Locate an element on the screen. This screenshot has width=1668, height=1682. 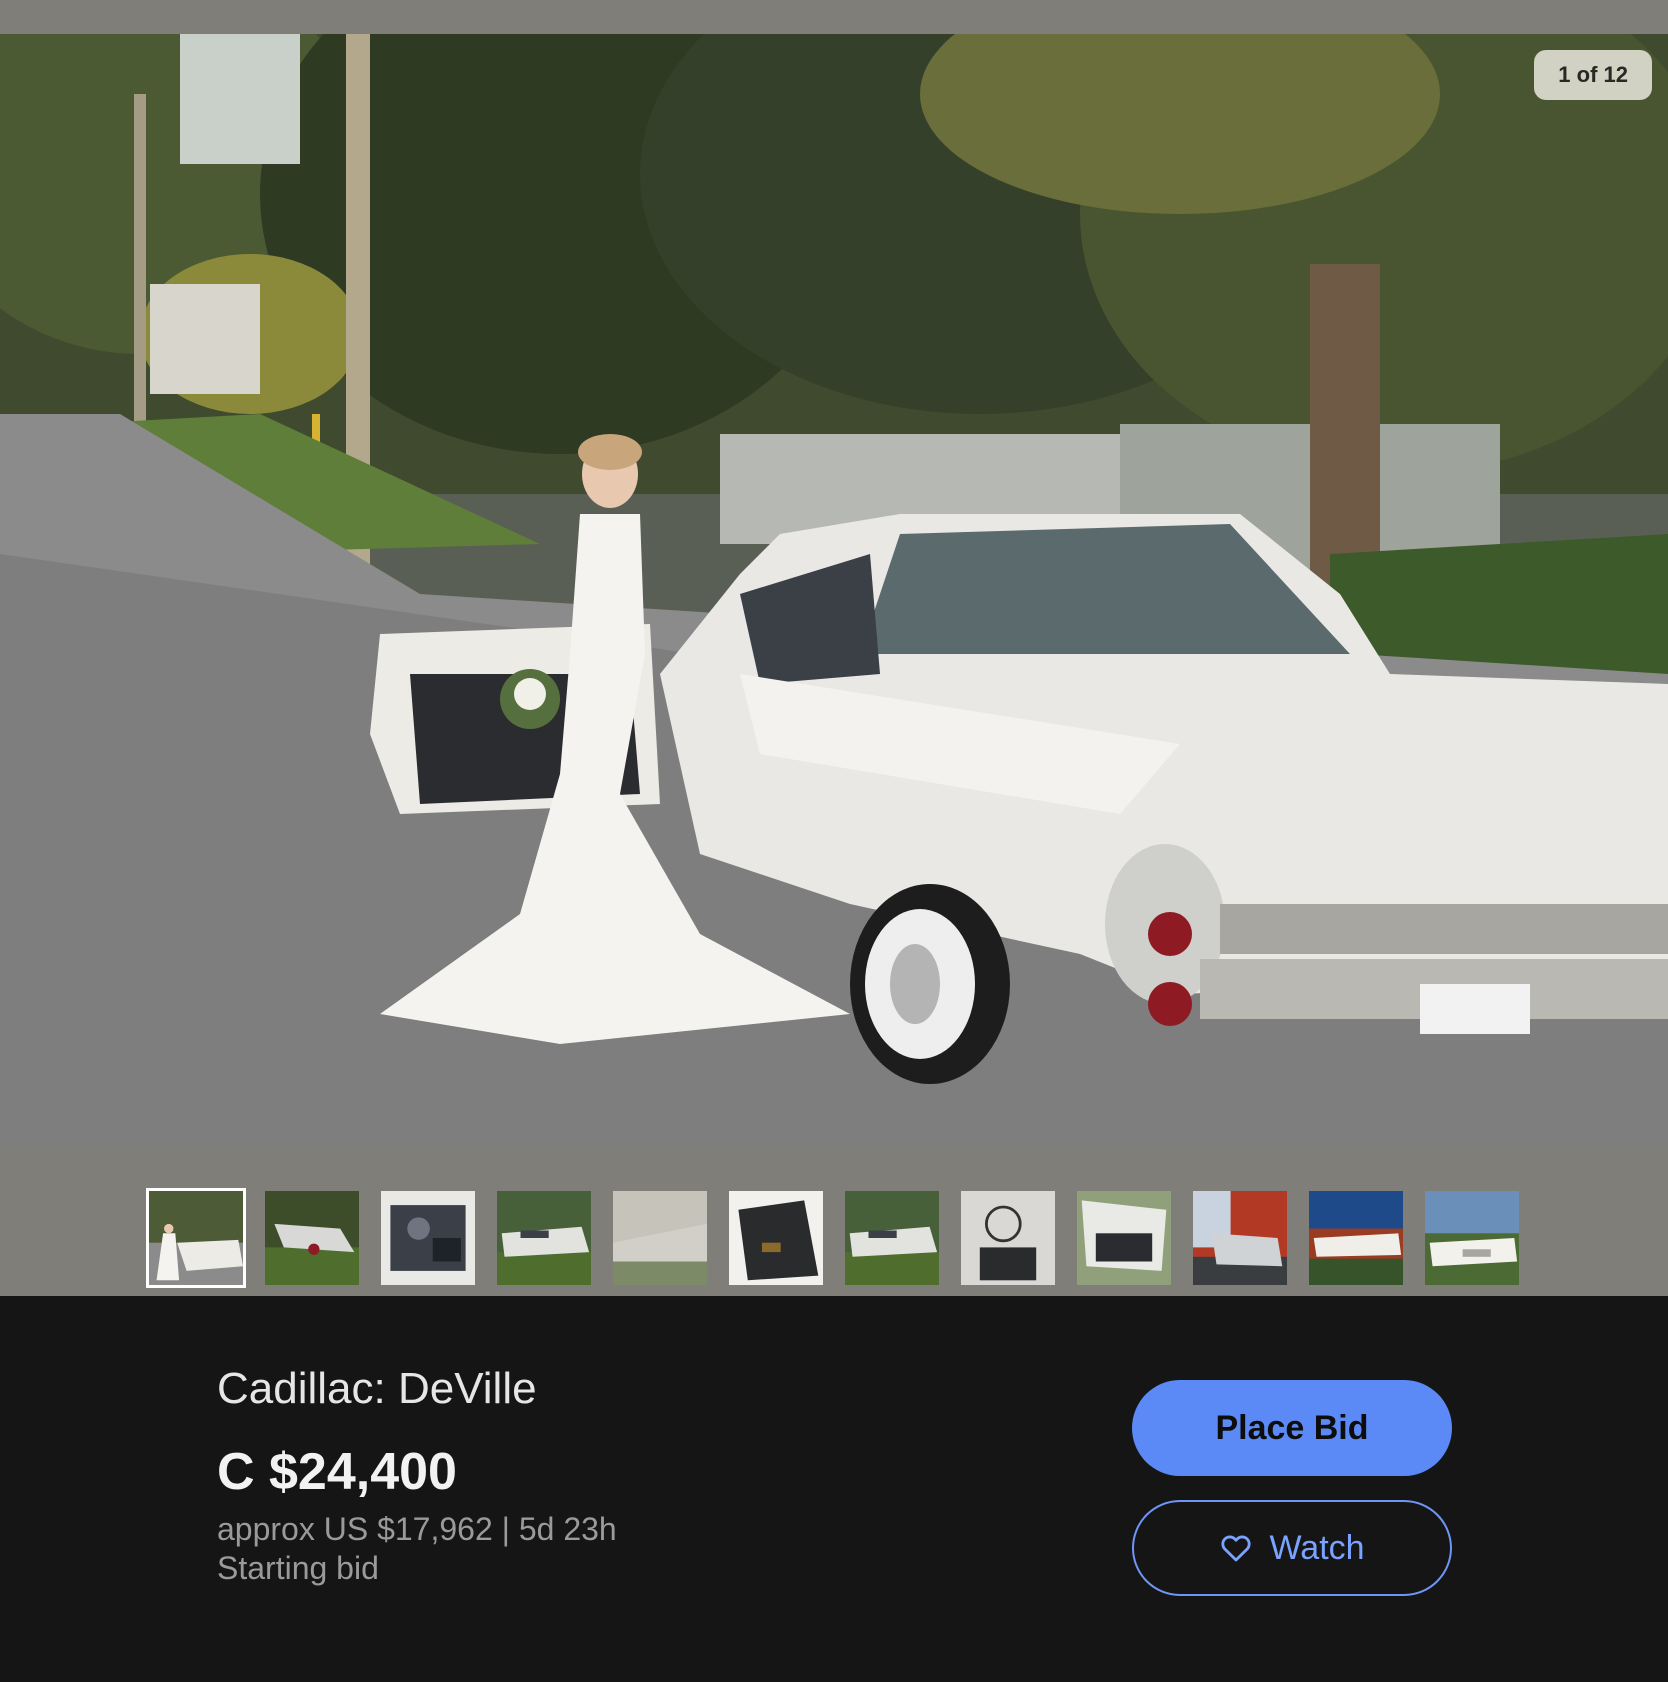
watch-button: Watch is located at coordinates (1292, 1548).